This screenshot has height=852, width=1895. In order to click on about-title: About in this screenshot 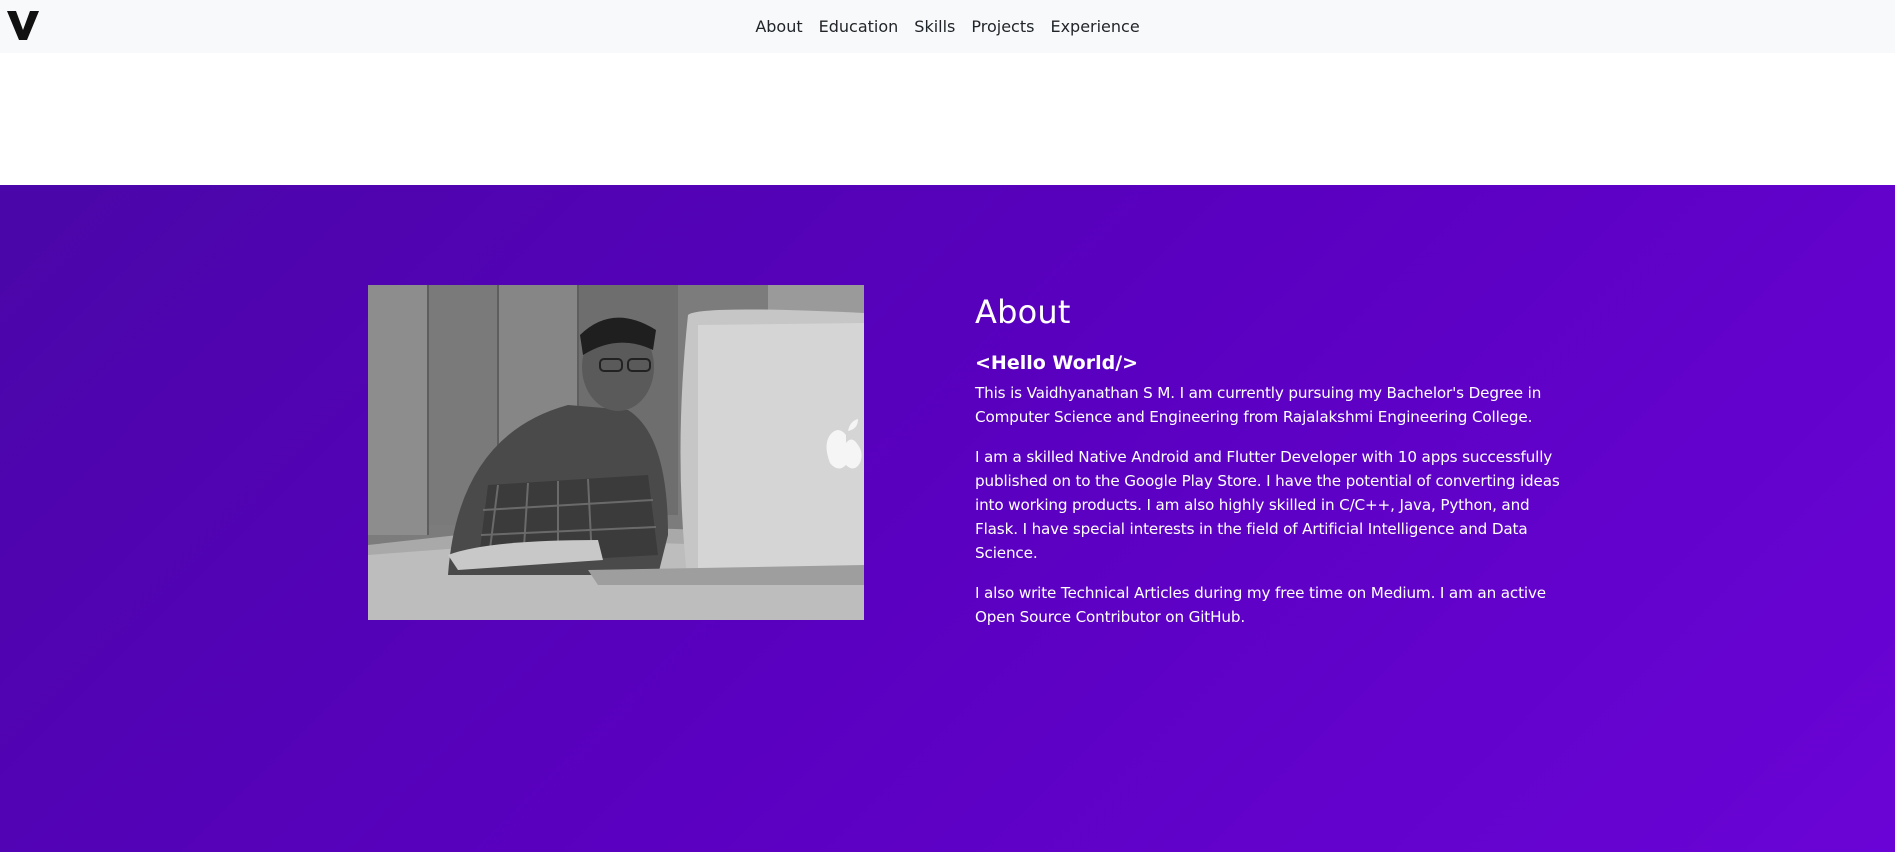, I will do `click(1023, 312)`.